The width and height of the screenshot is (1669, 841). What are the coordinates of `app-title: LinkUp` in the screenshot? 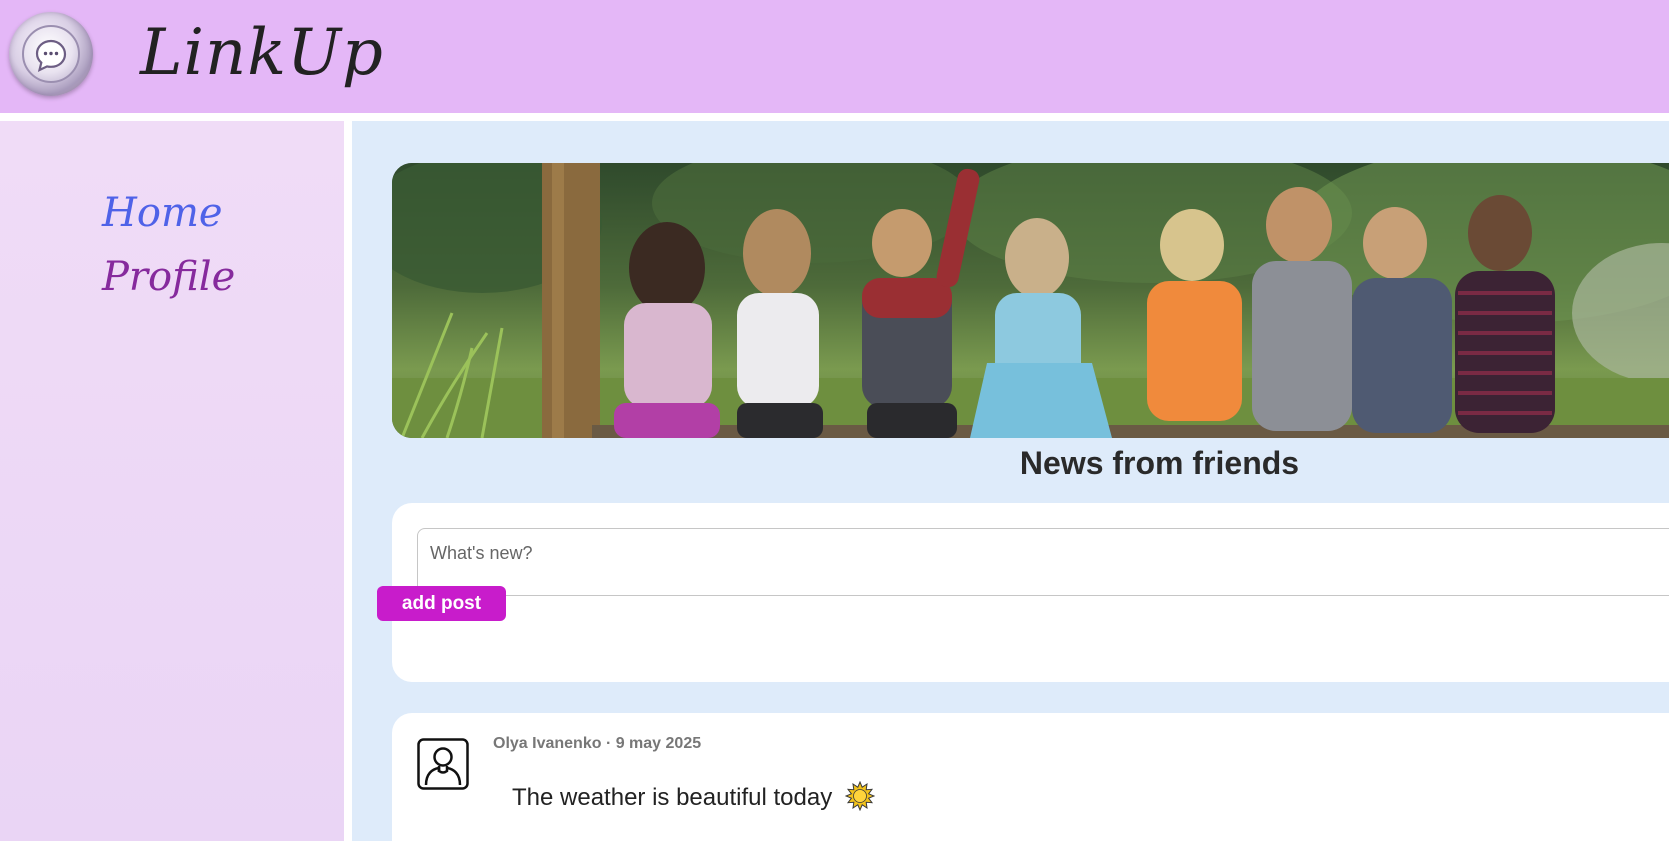 It's located at (262, 53).